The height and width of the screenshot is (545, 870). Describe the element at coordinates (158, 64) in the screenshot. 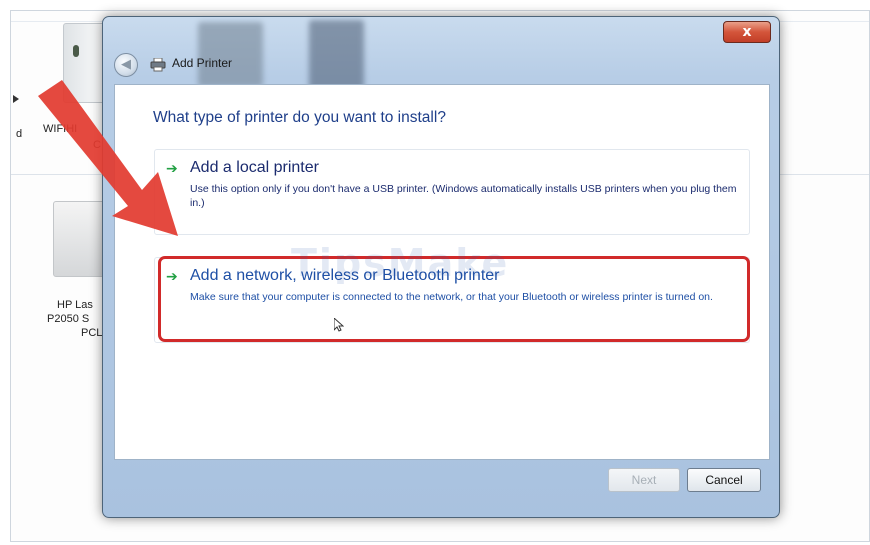

I see `printer-icon` at that location.